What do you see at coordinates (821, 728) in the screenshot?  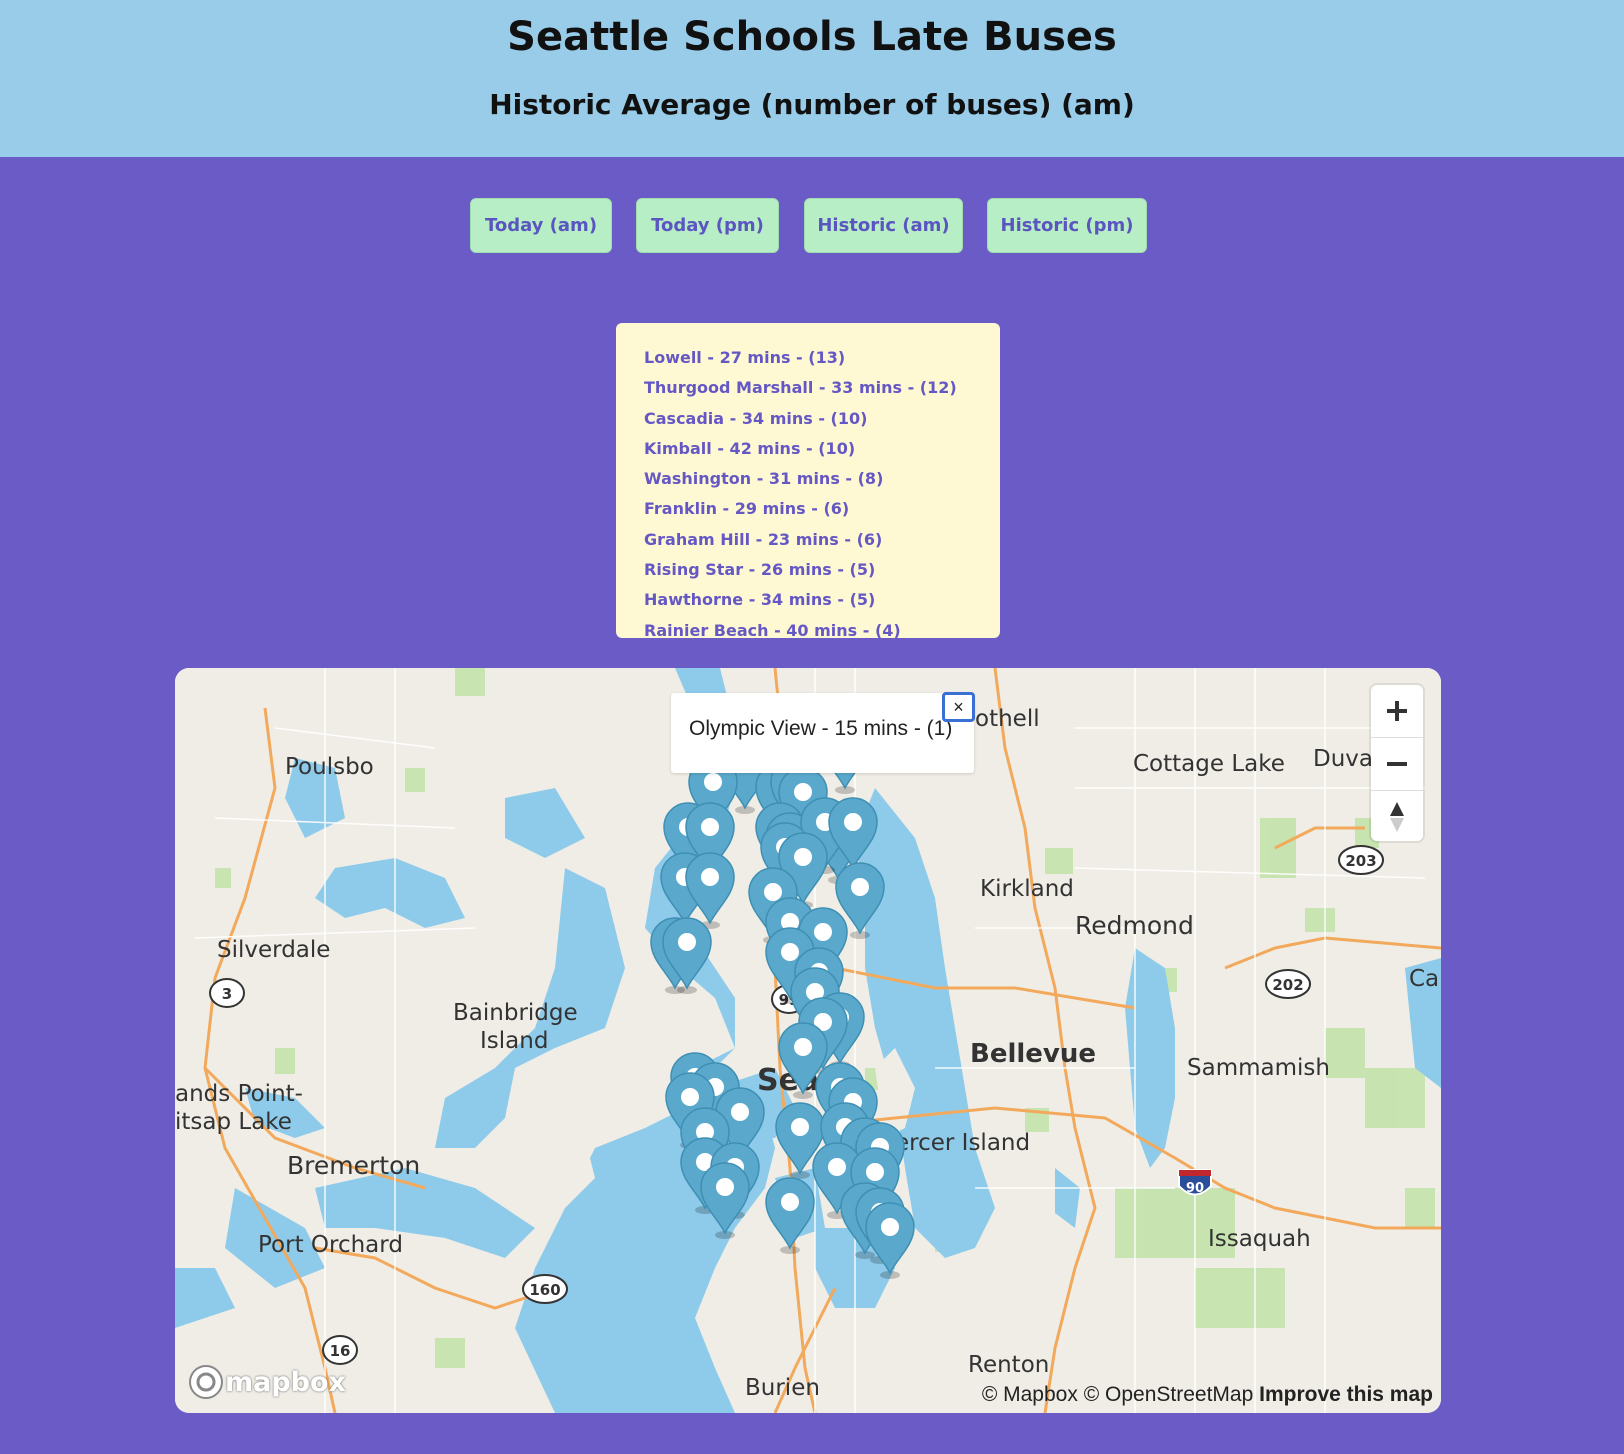 I see `popup-text: Olympic View - 15 mins - (1)` at bounding box center [821, 728].